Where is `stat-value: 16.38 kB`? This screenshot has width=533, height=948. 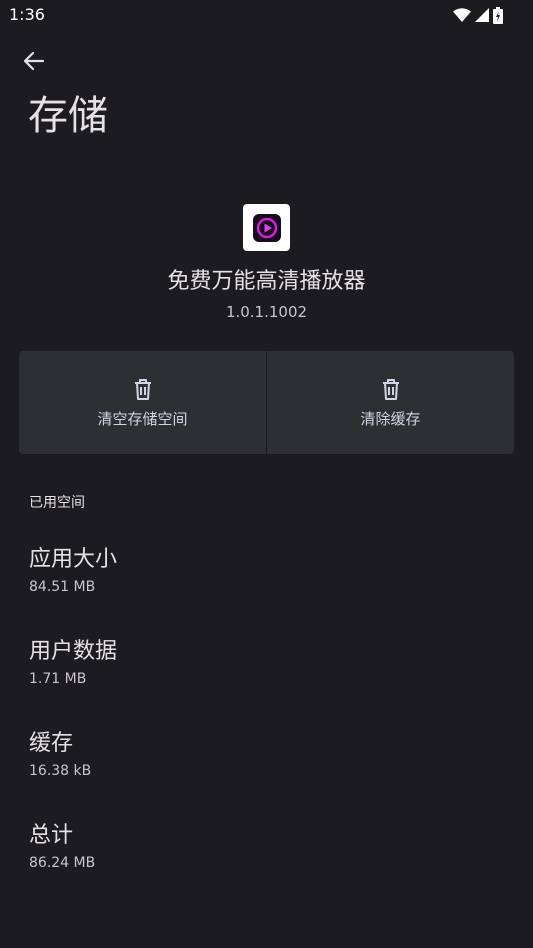 stat-value: 16.38 kB is located at coordinates (60, 771).